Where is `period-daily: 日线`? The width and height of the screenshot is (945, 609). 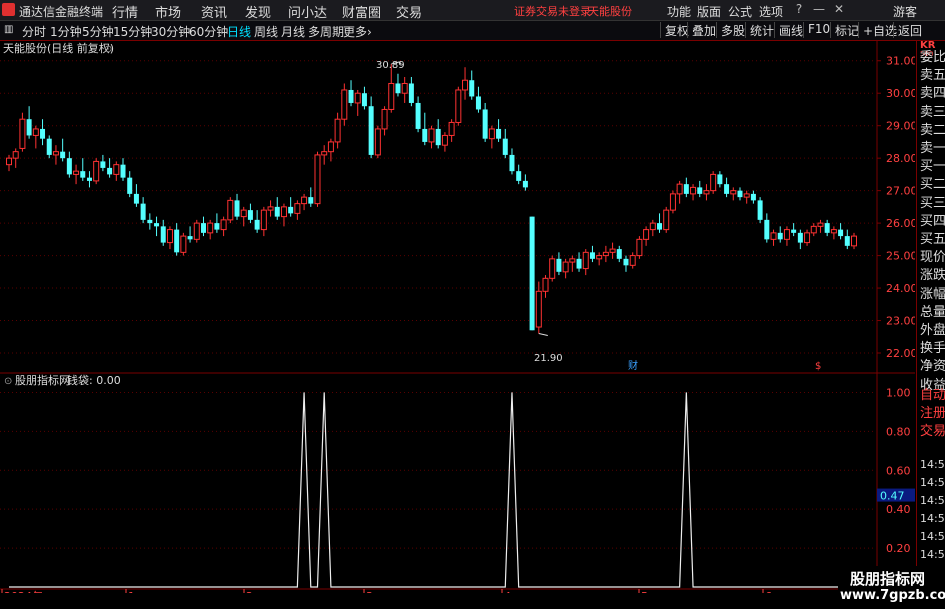
period-daily: 日线 is located at coordinates (239, 31).